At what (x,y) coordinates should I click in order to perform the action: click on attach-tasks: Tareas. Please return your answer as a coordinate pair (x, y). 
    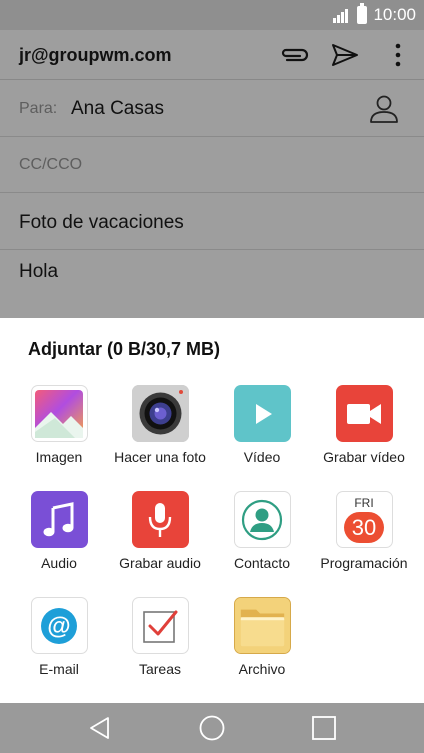
    Looking at the image, I should click on (160, 638).